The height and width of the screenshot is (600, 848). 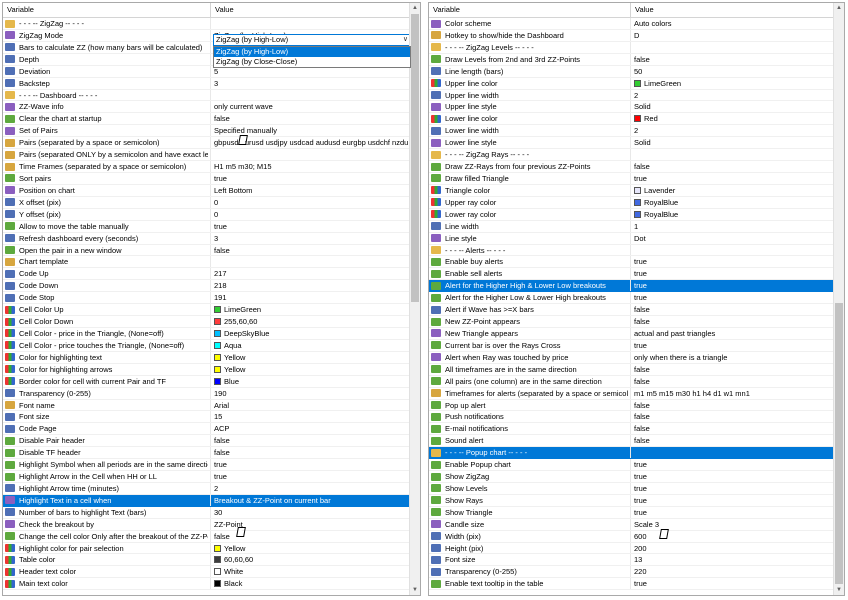 I want to click on param-value: 2, so click(x=309, y=489).